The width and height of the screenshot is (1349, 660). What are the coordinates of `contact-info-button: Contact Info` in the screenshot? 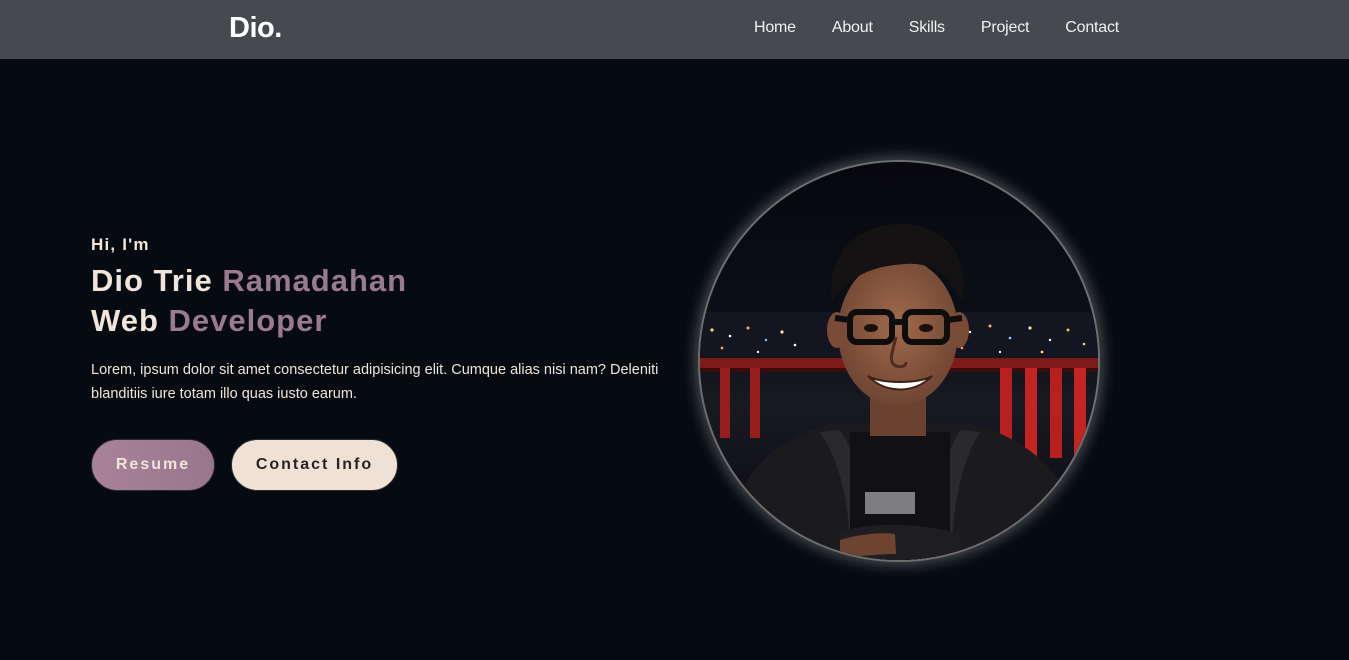 It's located at (314, 465).